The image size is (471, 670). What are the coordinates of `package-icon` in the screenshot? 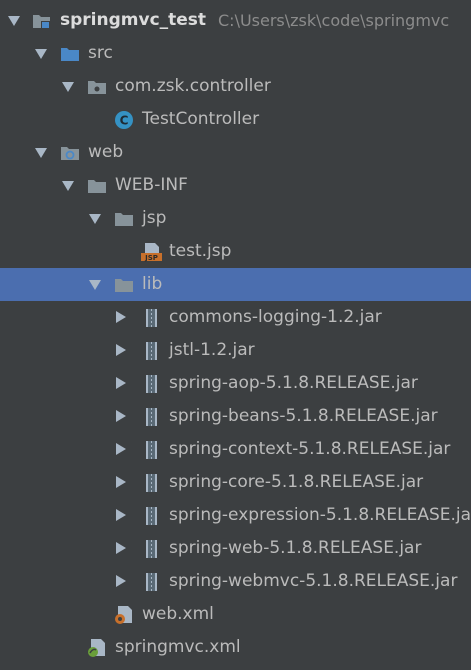 It's located at (97, 87).